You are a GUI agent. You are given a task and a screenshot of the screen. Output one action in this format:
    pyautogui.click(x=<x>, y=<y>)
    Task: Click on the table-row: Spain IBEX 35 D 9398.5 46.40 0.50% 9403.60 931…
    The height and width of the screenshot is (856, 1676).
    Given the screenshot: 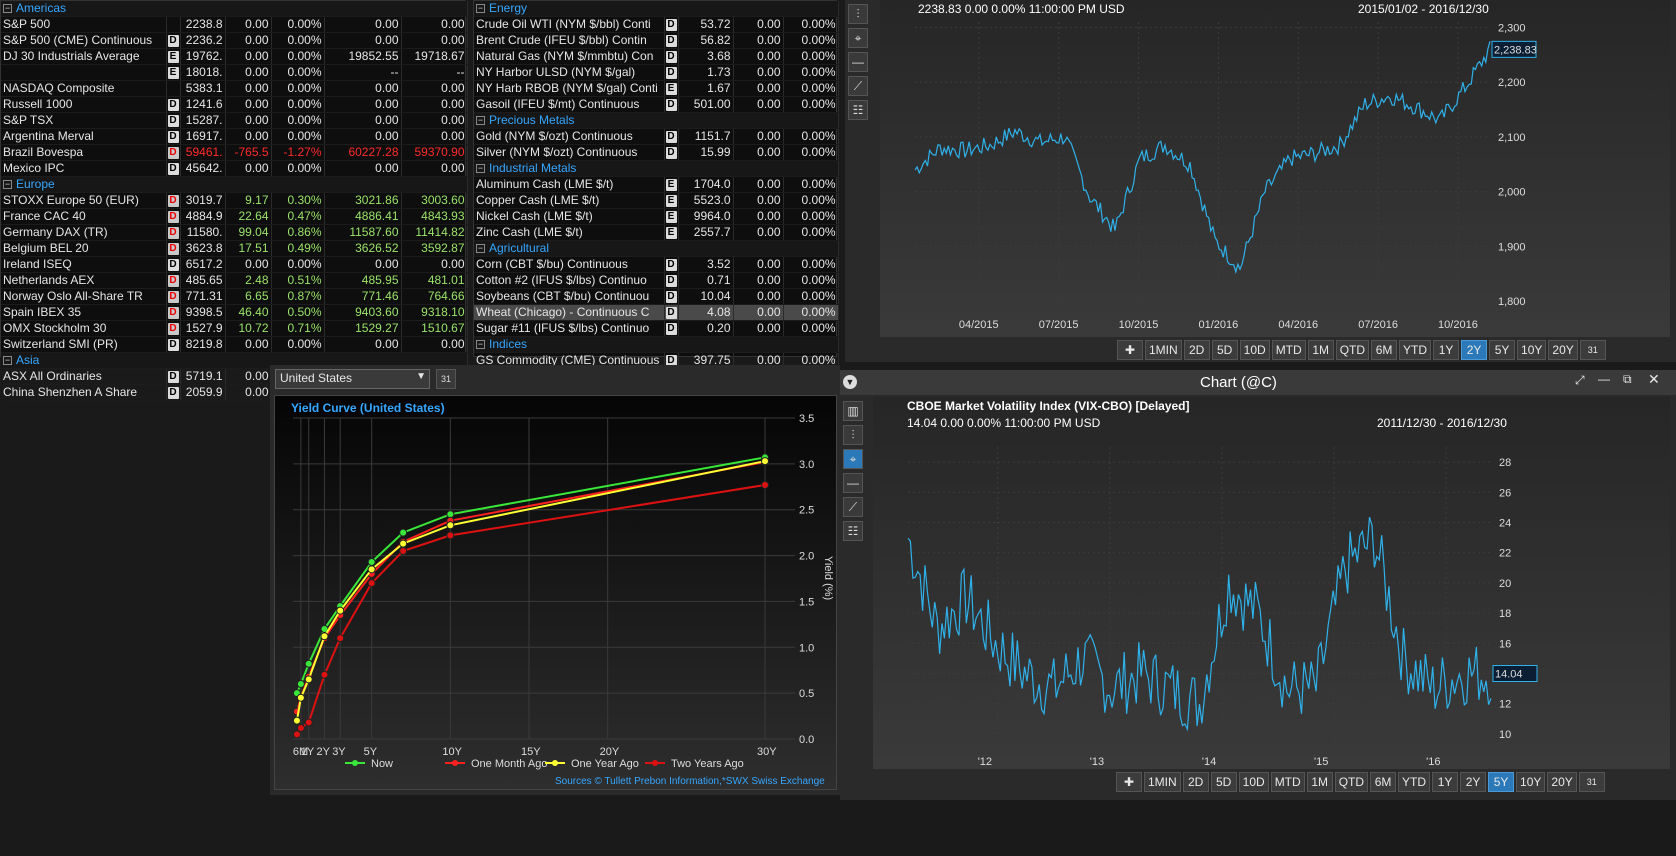 What is the action you would take?
    pyautogui.click(x=234, y=312)
    